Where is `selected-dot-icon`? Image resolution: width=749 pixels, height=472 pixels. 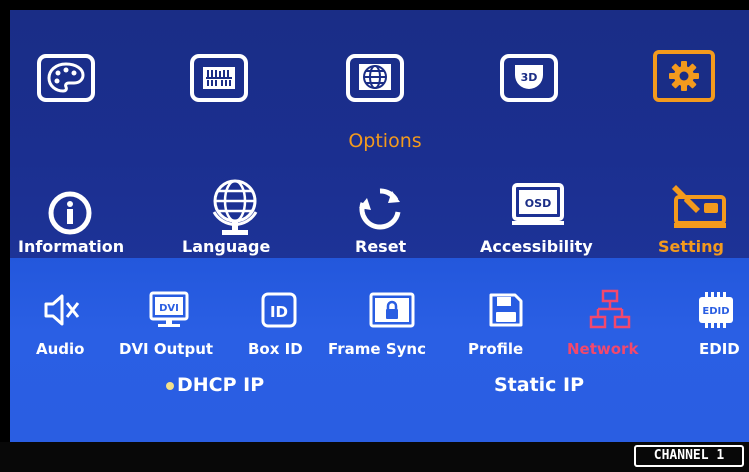 selected-dot-icon is located at coordinates (170, 385).